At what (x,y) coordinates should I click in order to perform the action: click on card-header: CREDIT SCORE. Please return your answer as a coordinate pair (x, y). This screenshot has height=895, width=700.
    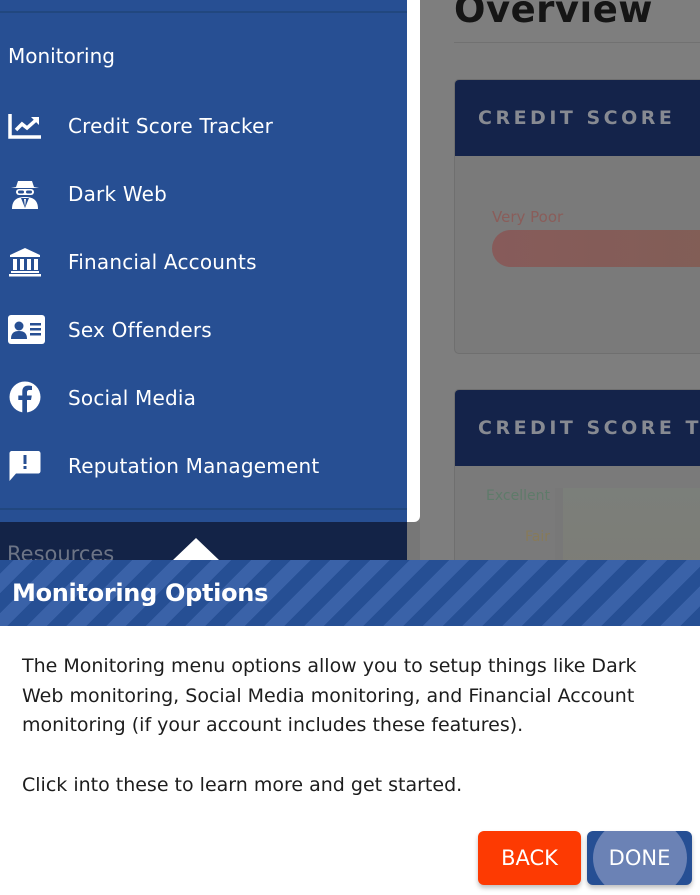
    Looking at the image, I should click on (577, 118).